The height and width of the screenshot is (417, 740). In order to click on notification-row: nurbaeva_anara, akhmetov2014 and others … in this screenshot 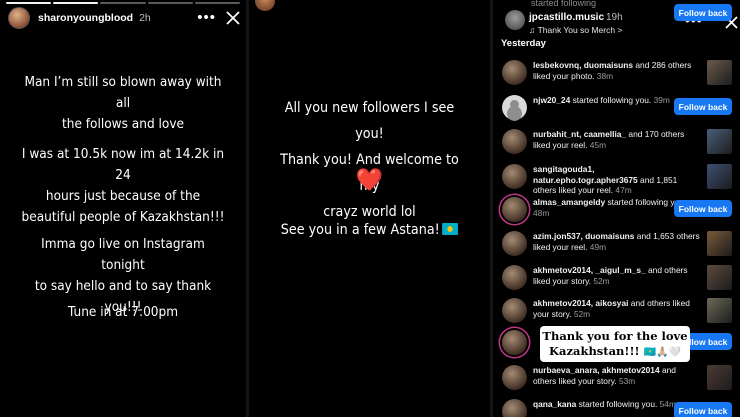, I will do `click(617, 379)`.